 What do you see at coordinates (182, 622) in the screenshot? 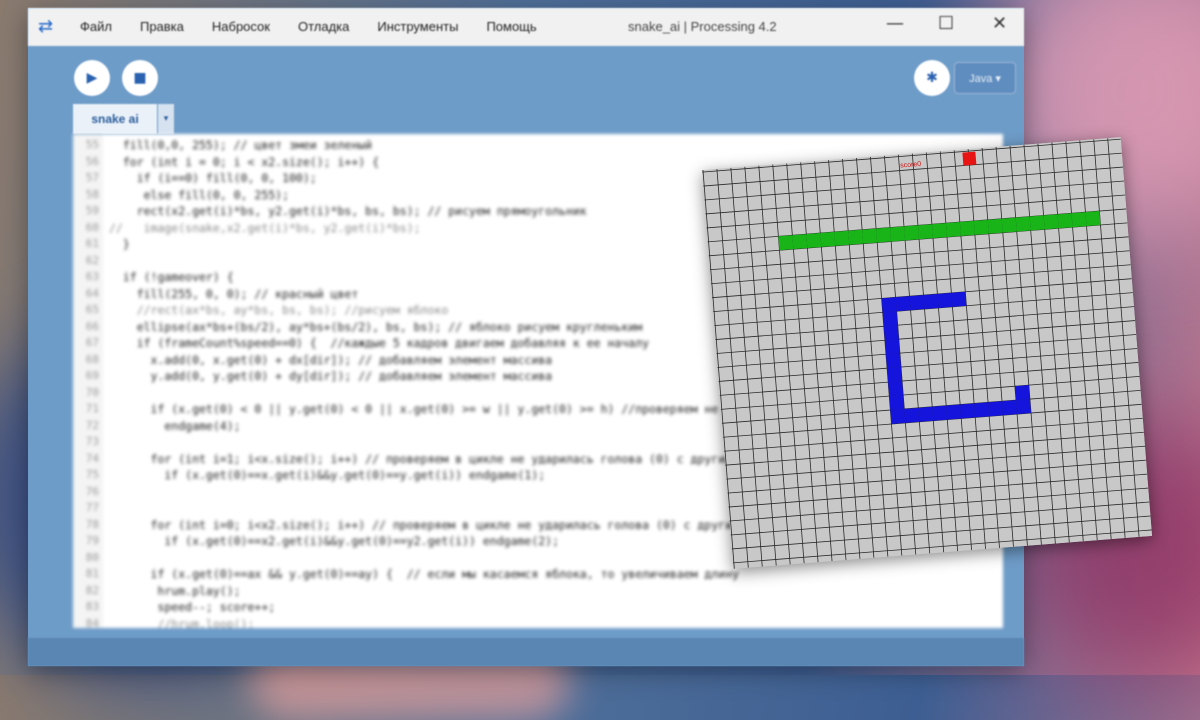
I see `code-text: //hrum.loop();` at bounding box center [182, 622].